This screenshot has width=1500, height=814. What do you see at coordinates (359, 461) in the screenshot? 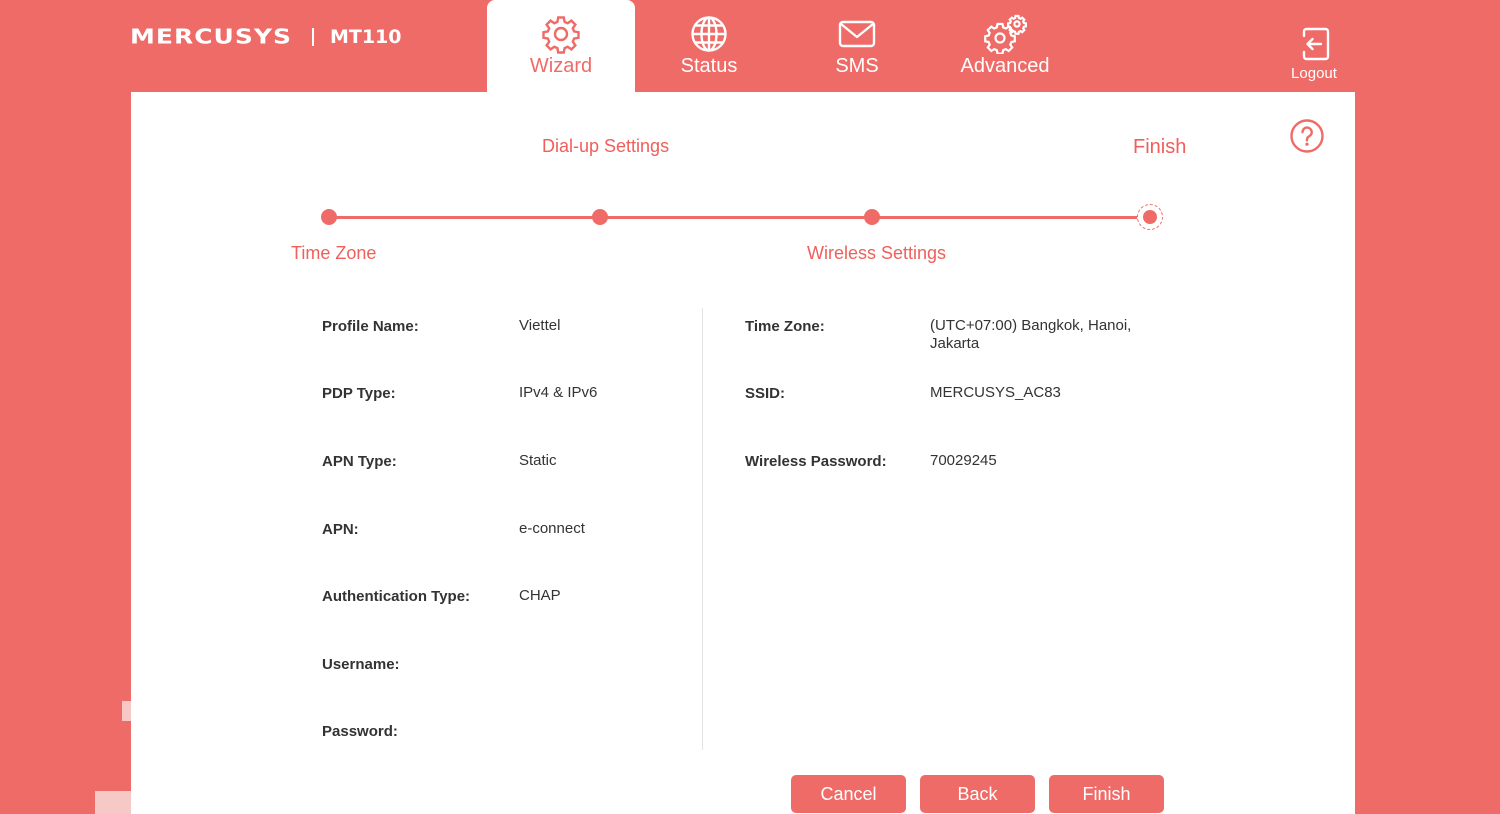
I see `apn-type-label: APN Type:` at bounding box center [359, 461].